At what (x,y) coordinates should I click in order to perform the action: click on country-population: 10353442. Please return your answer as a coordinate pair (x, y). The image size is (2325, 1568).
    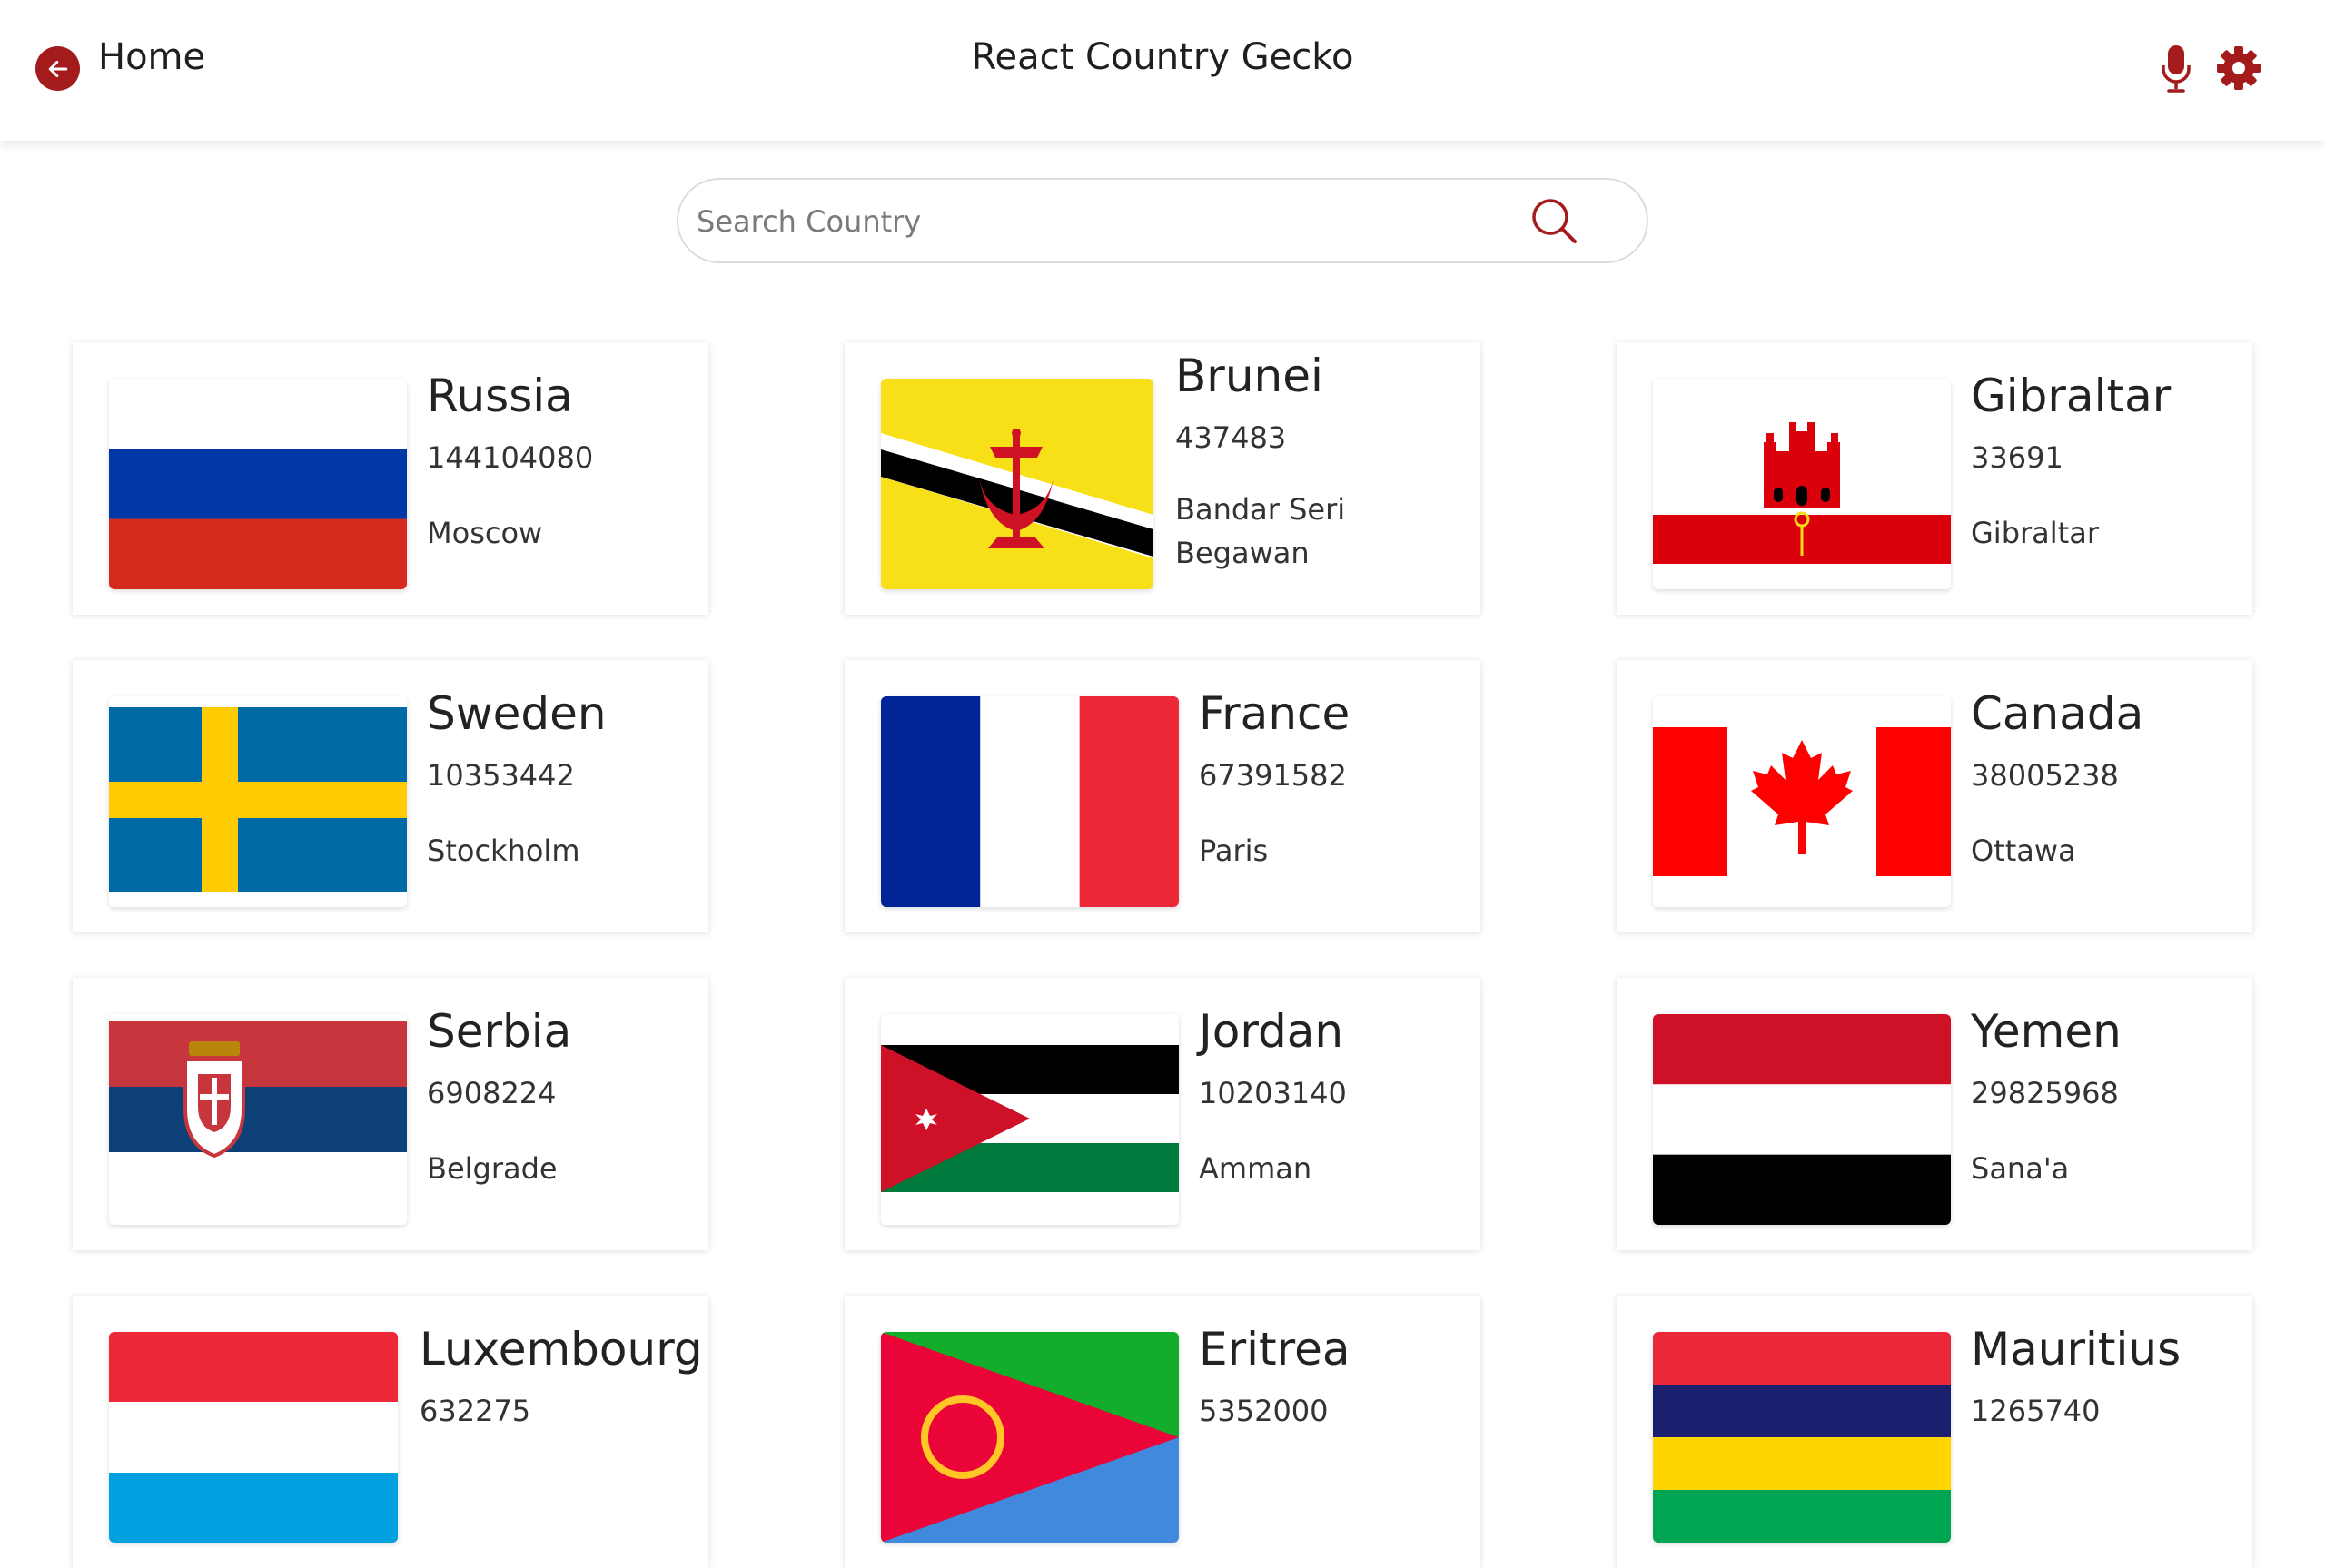
    Looking at the image, I should click on (501, 775).